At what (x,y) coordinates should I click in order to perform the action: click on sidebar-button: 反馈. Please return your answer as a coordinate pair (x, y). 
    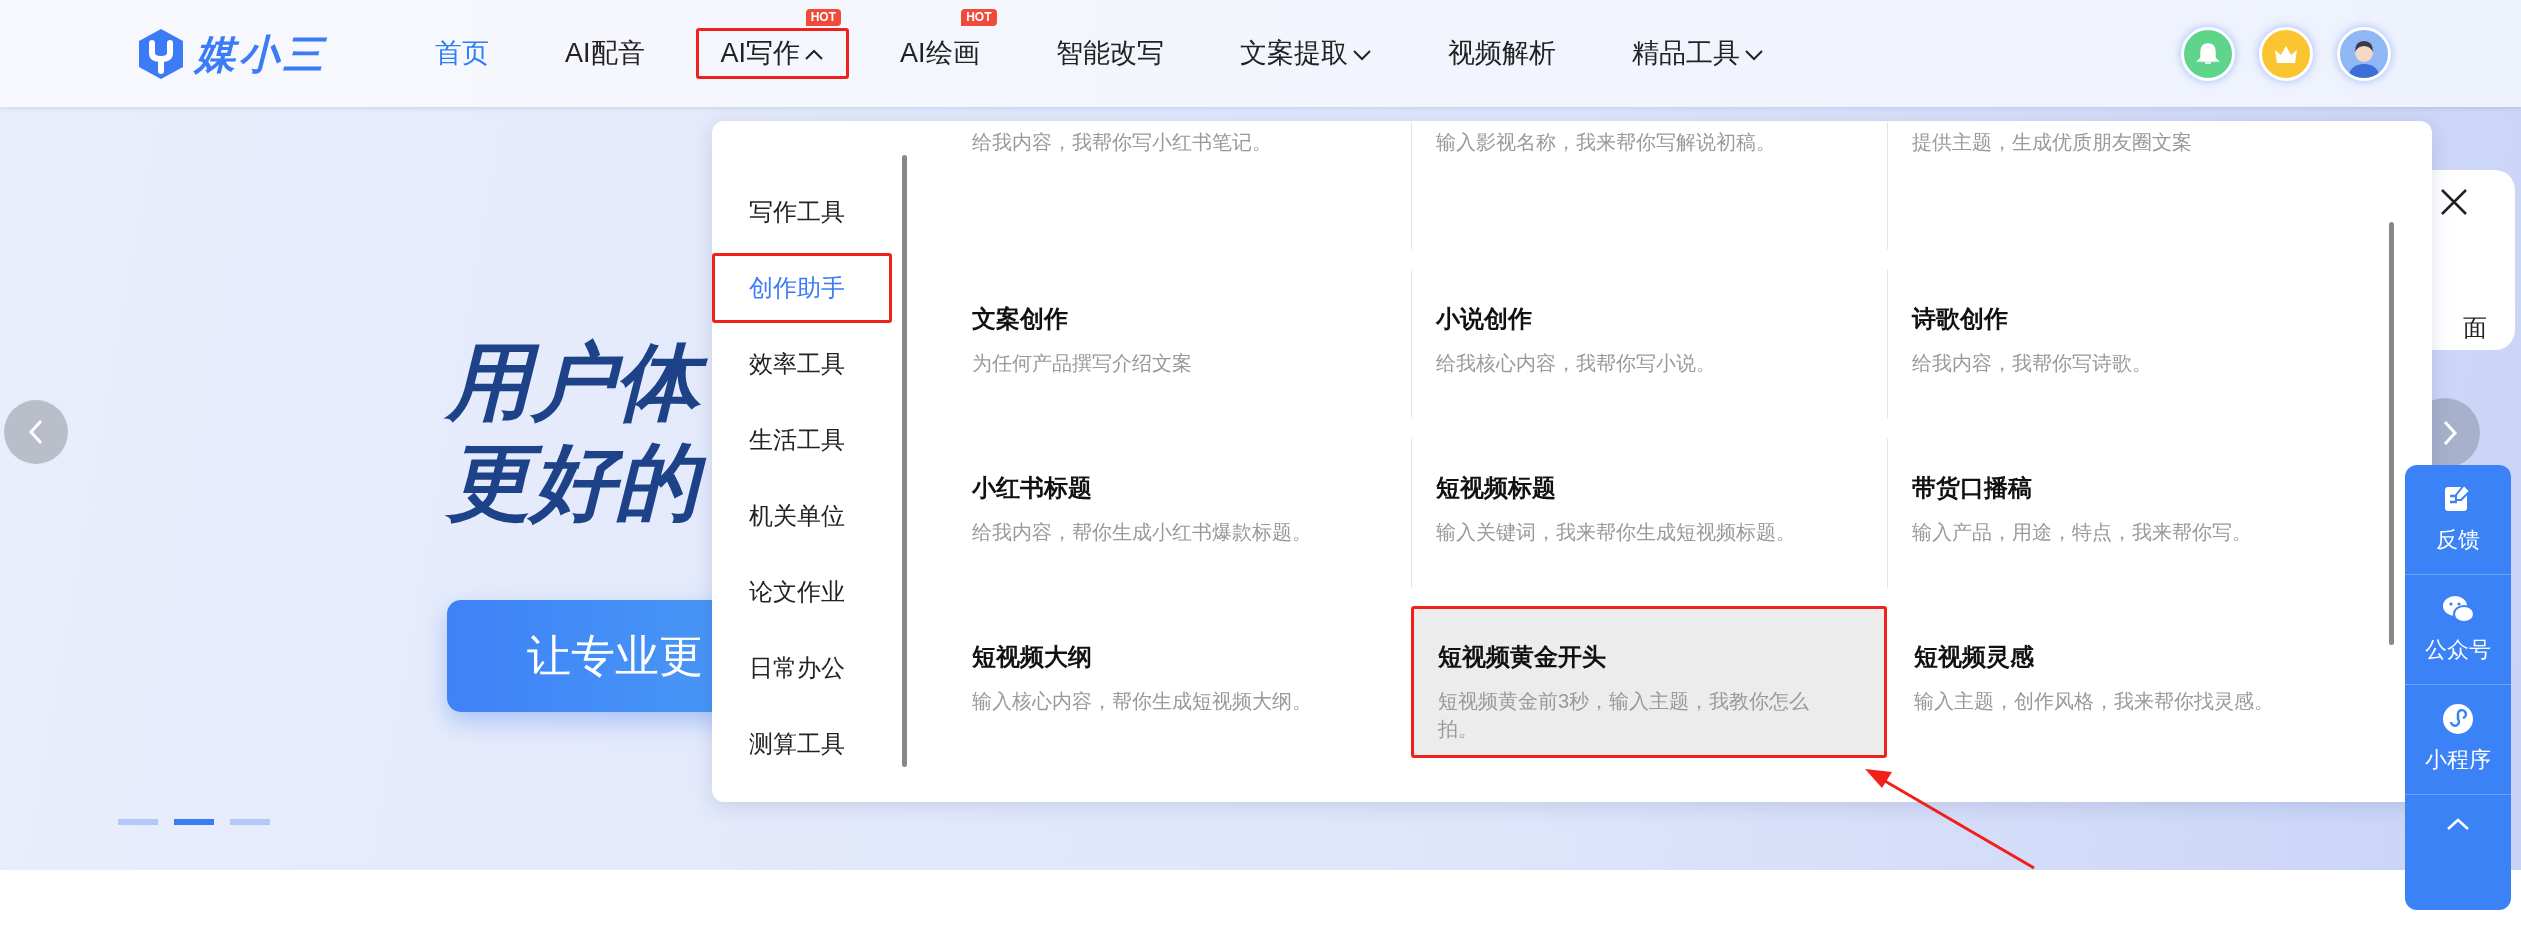
    Looking at the image, I should click on (2458, 539).